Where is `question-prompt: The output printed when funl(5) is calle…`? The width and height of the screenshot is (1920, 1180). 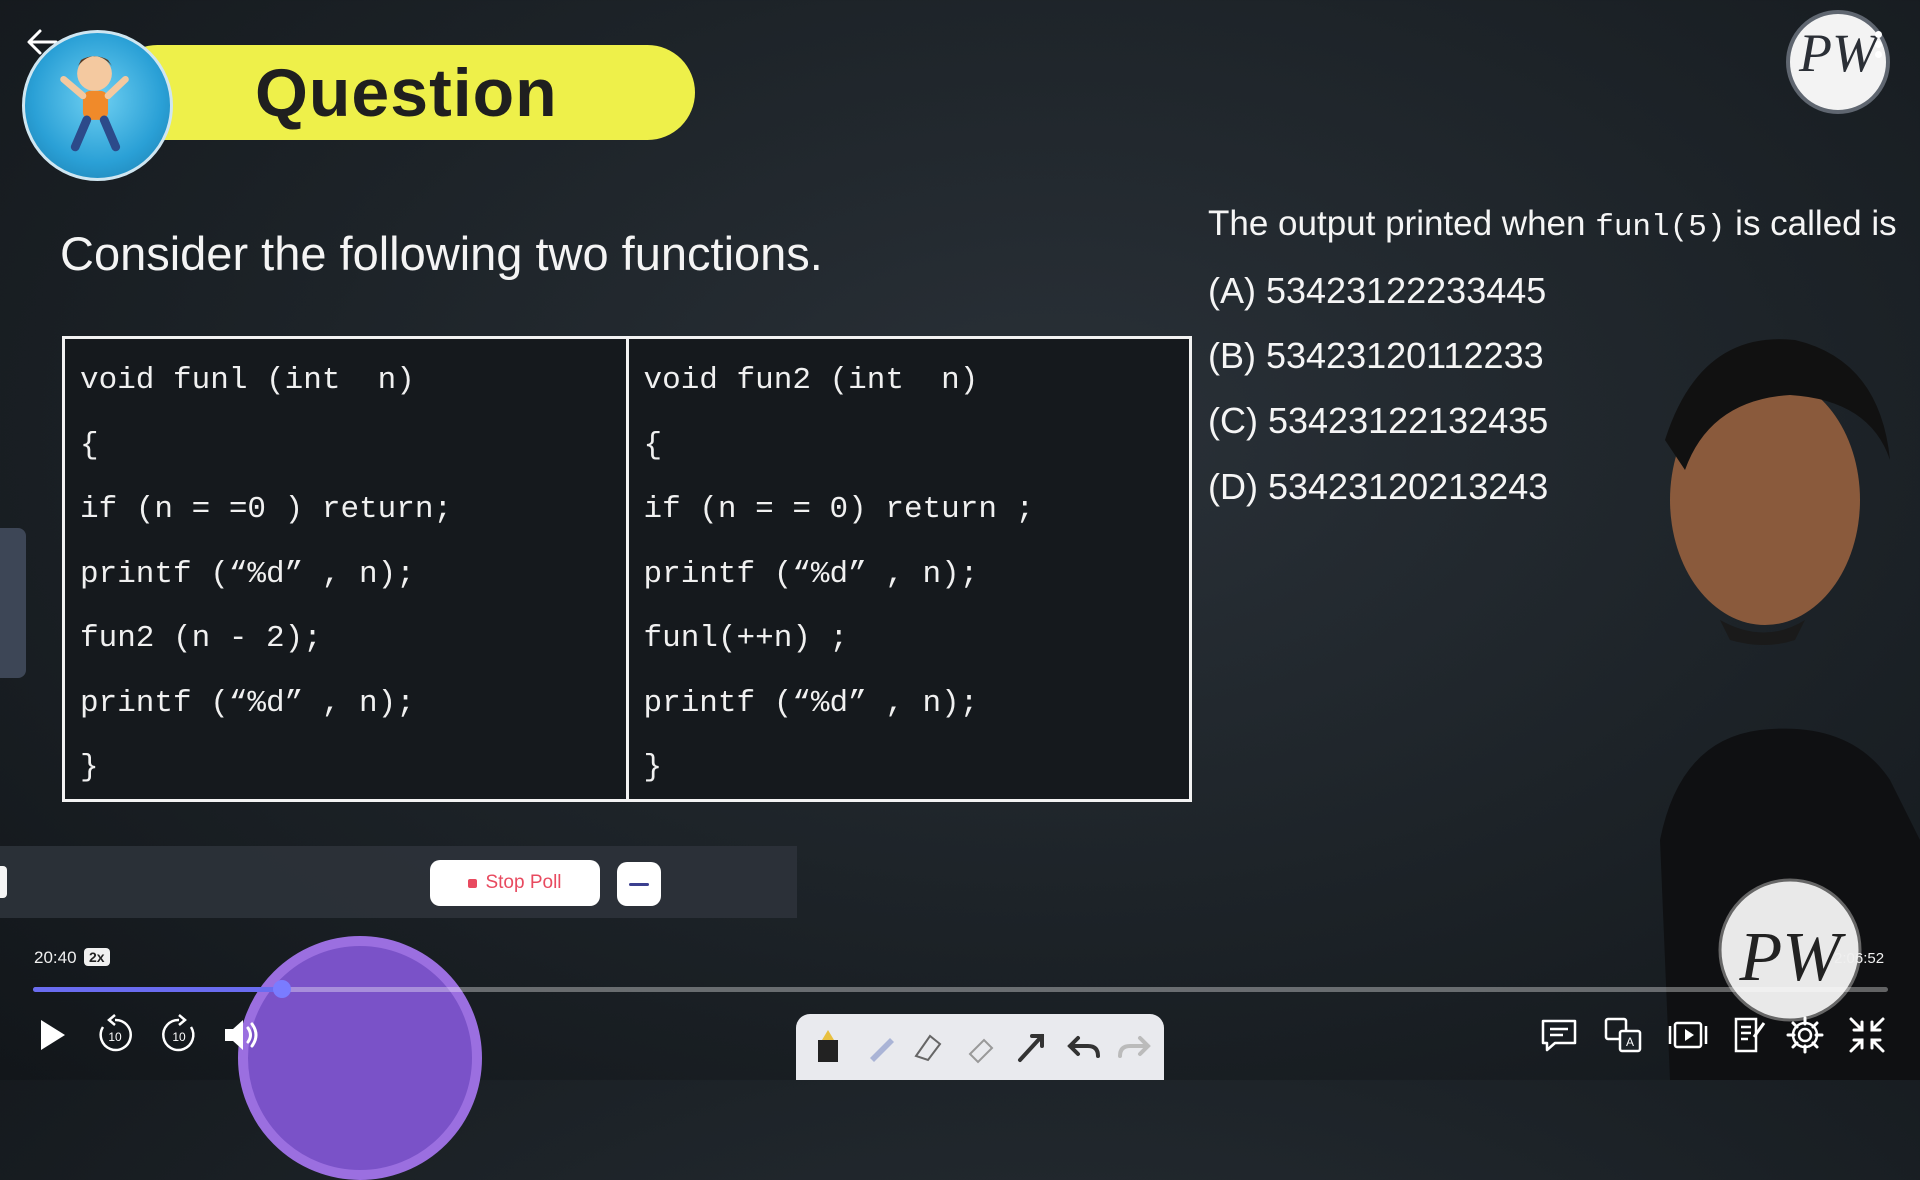 question-prompt: The output printed when funl(5) is calle… is located at coordinates (1552, 224).